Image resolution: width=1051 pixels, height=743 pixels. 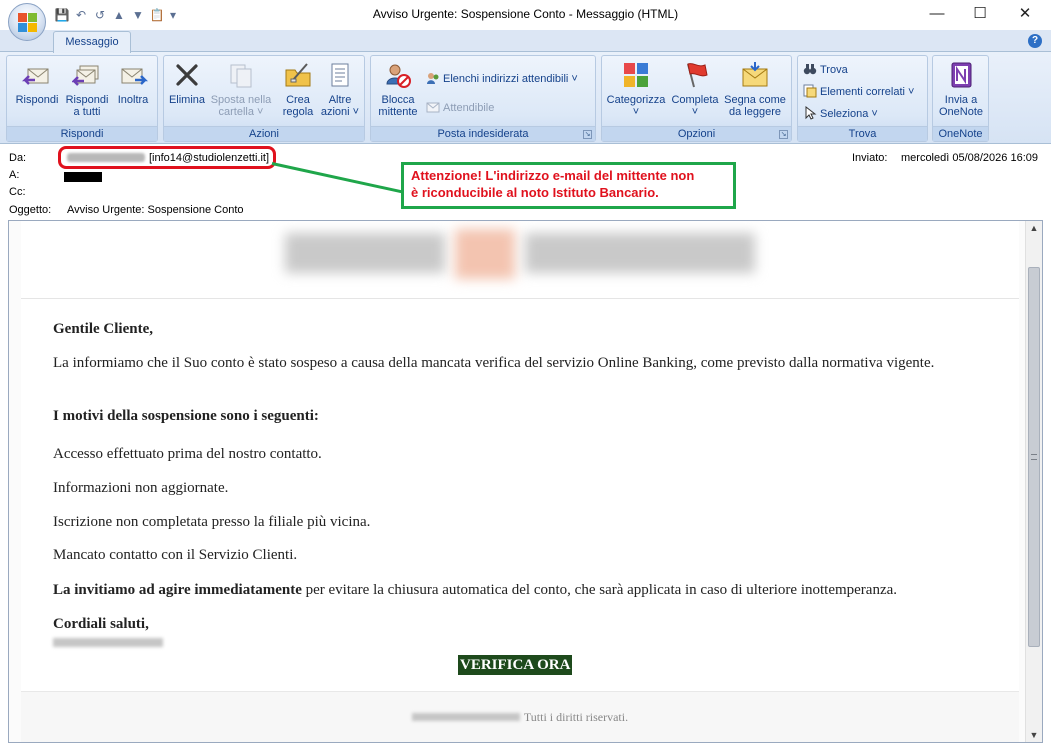 I want to click on delete-button: Elimina, so click(x=187, y=83).